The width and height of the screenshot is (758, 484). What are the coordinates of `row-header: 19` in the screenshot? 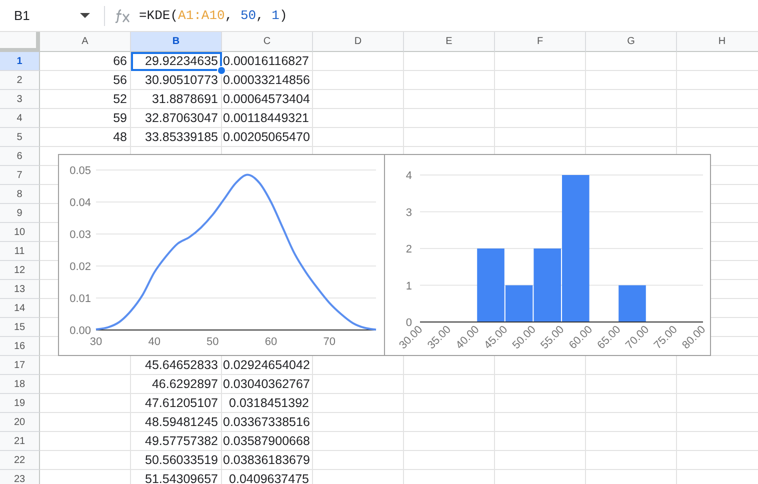 It's located at (20, 403).